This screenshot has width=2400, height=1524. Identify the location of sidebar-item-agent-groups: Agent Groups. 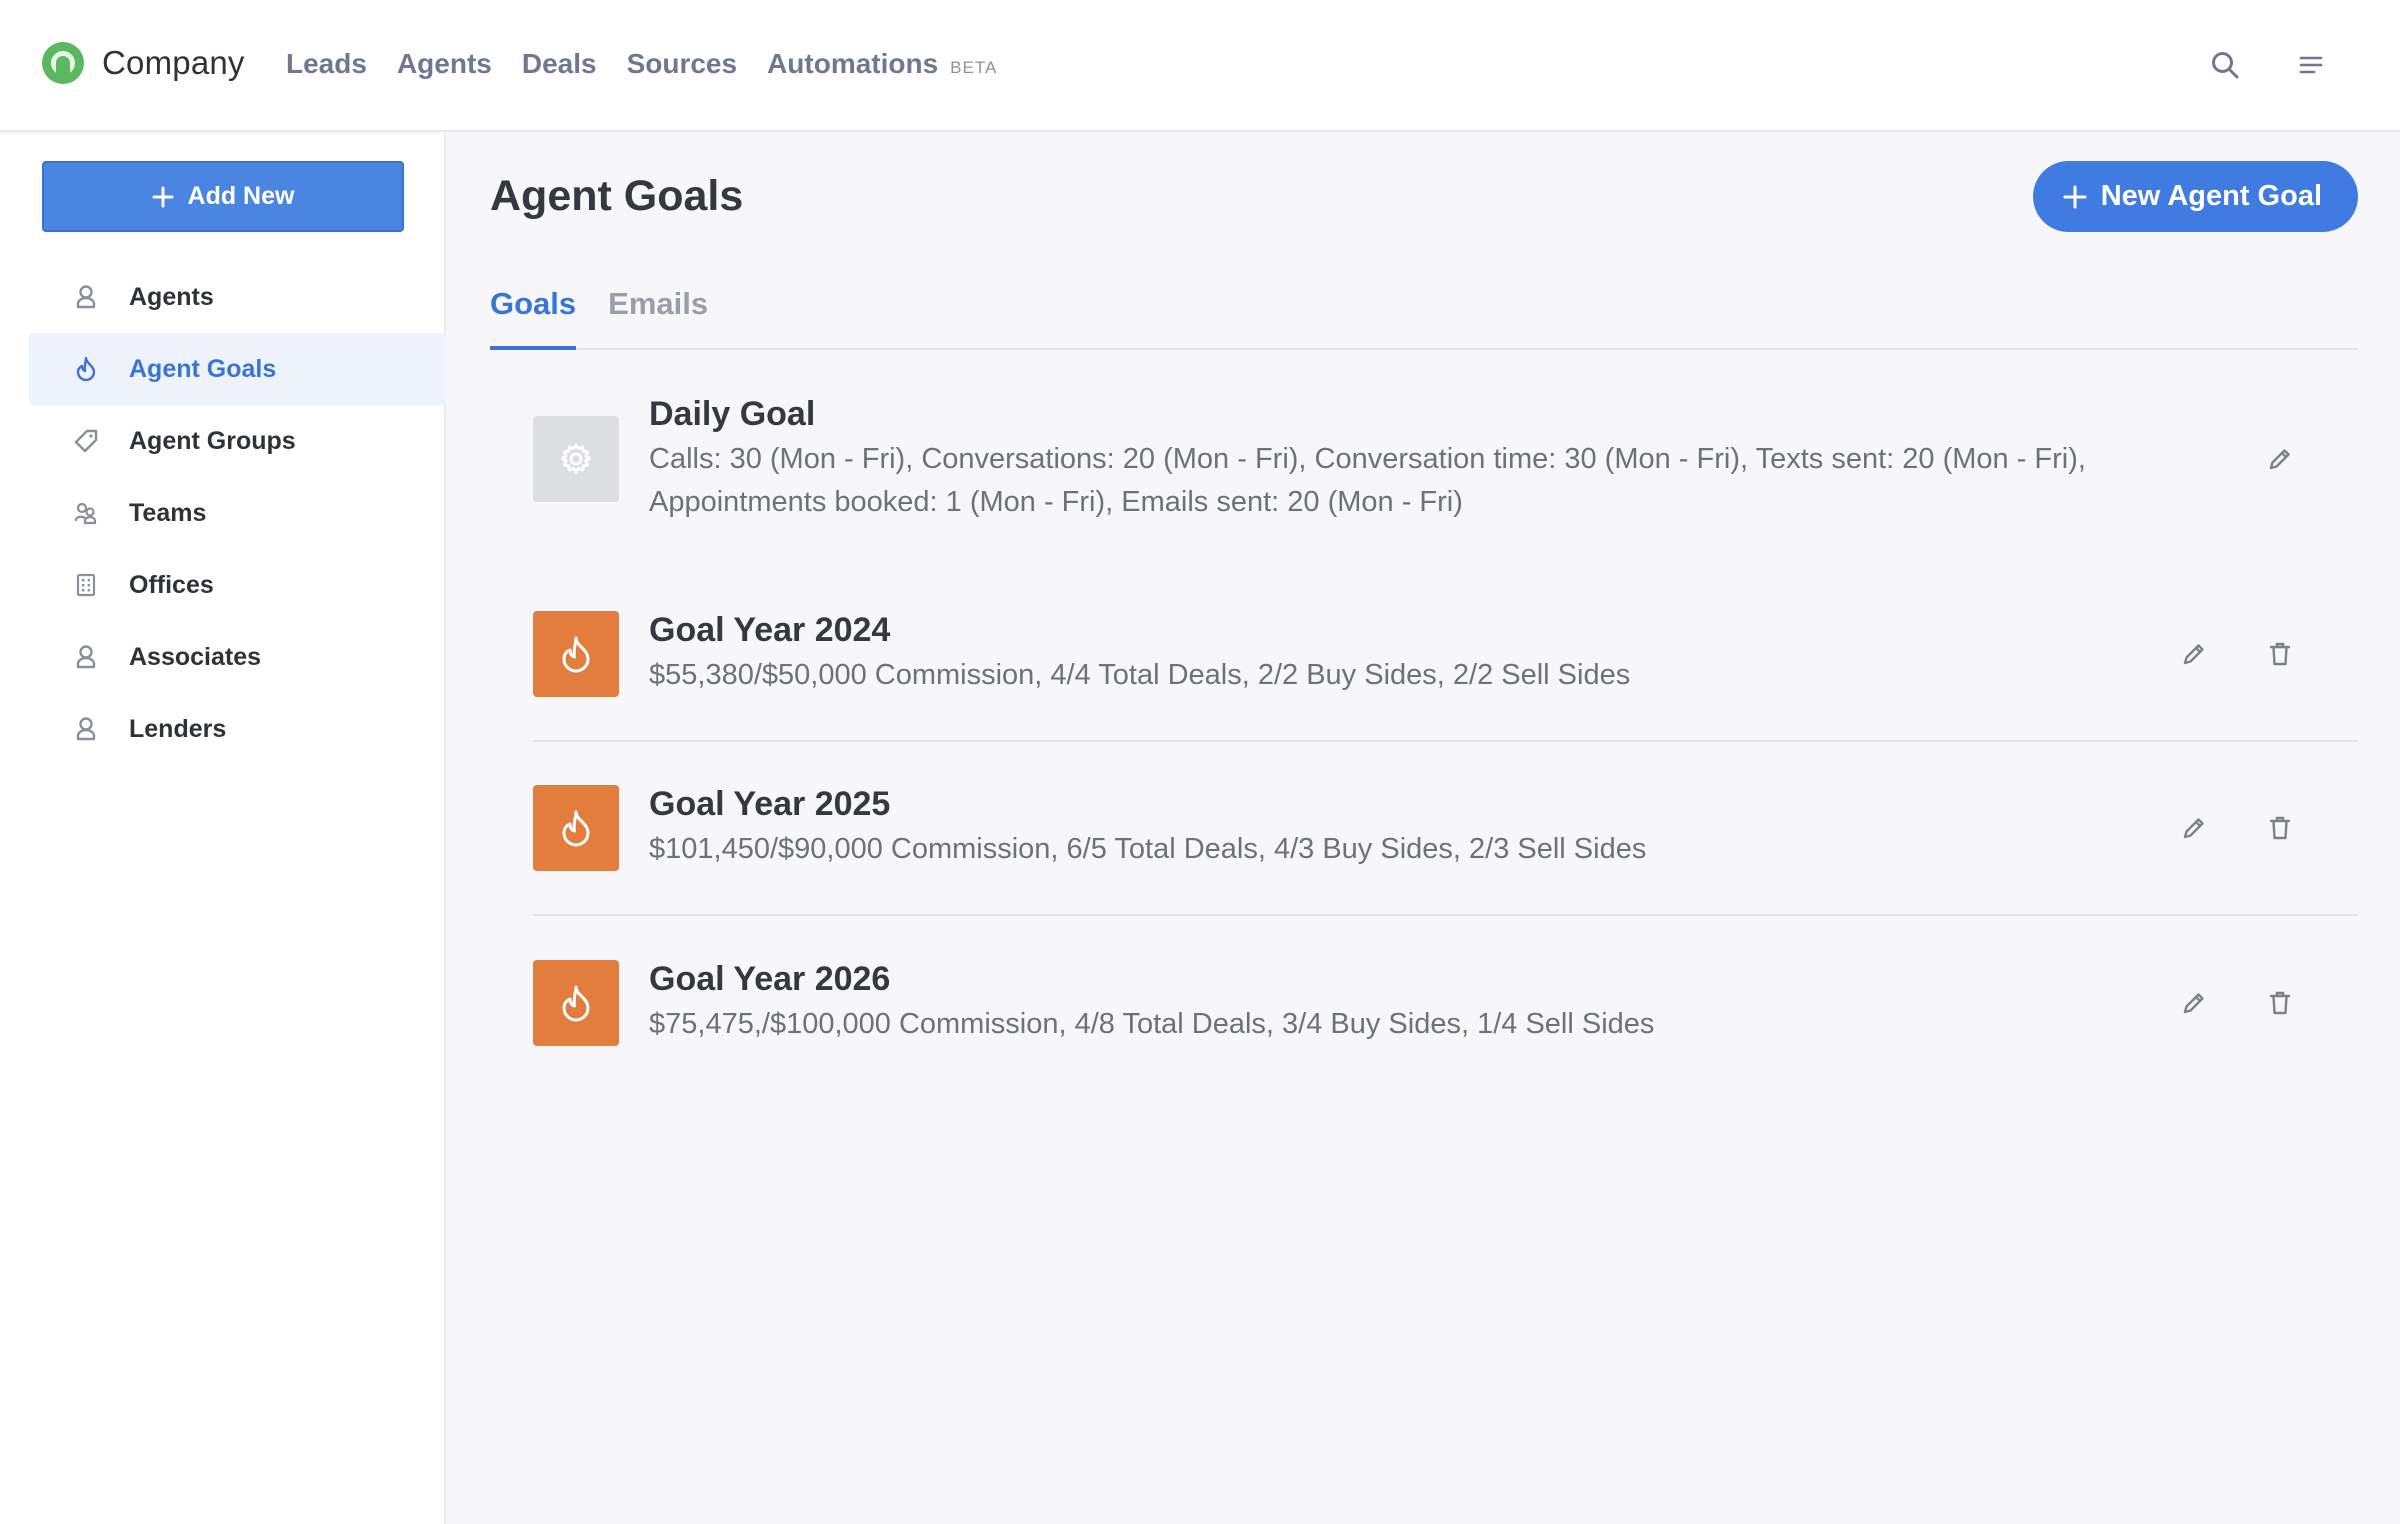
(237, 441).